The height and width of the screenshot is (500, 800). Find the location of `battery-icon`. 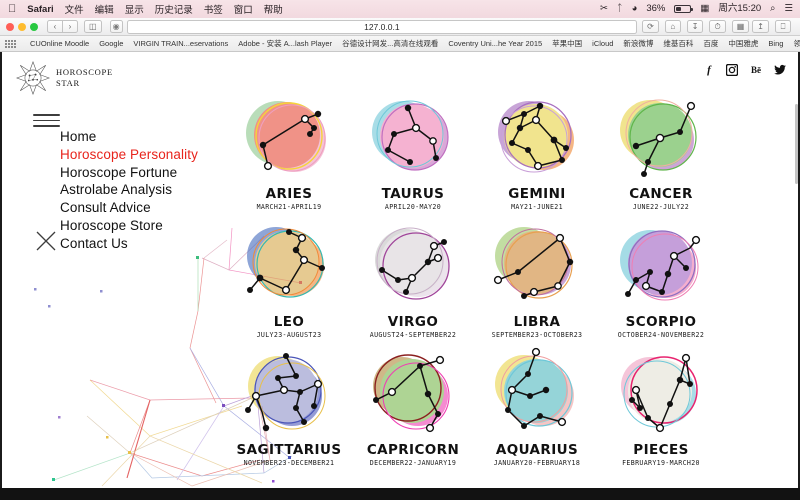

battery-icon is located at coordinates (683, 9).